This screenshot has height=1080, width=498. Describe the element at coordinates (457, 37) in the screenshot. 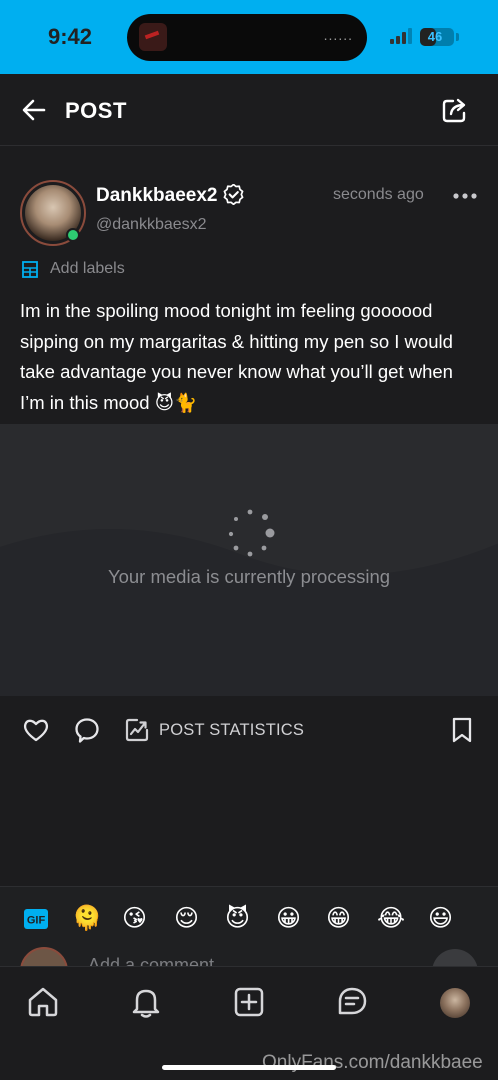

I see `battery-cap` at that location.